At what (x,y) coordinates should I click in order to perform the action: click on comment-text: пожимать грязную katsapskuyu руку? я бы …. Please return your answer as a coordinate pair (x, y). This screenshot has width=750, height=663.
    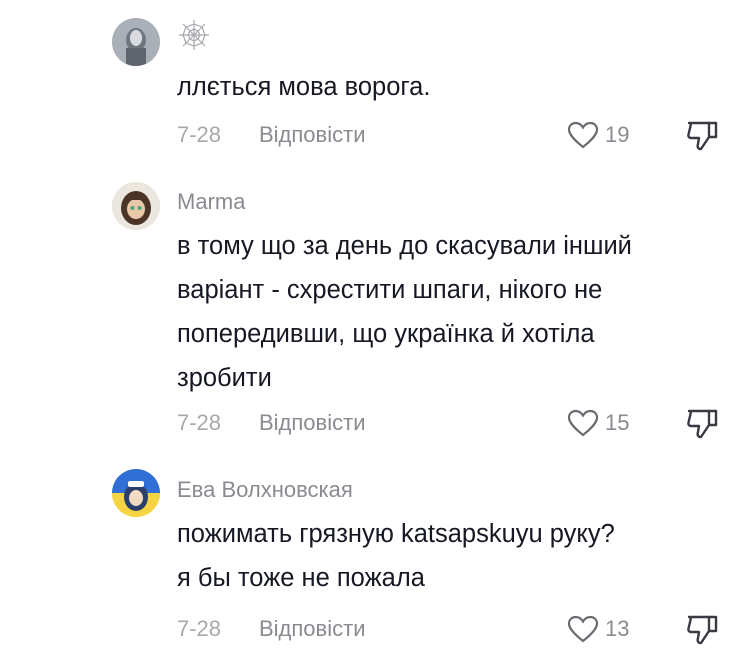
    Looking at the image, I should click on (449, 556).